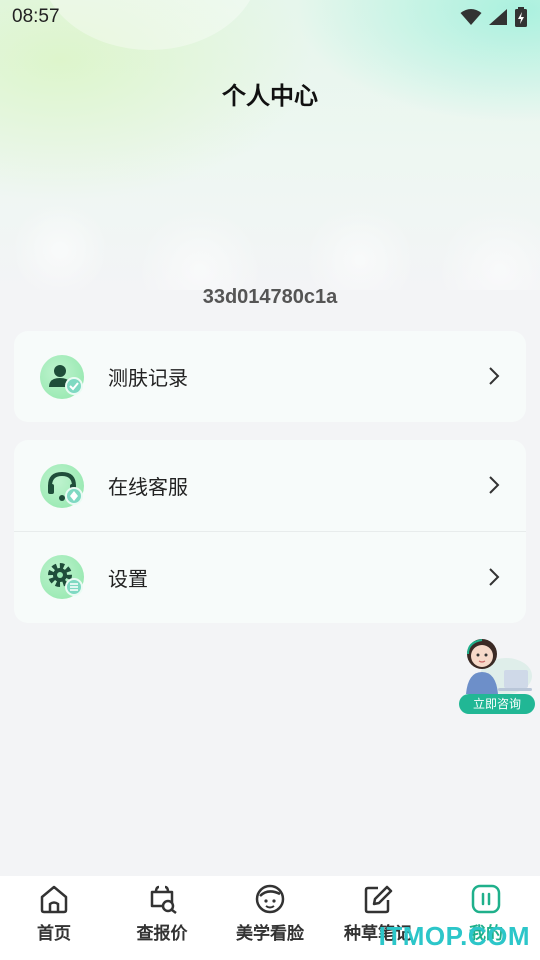  I want to click on decorative-clouds, so click(270, 230).